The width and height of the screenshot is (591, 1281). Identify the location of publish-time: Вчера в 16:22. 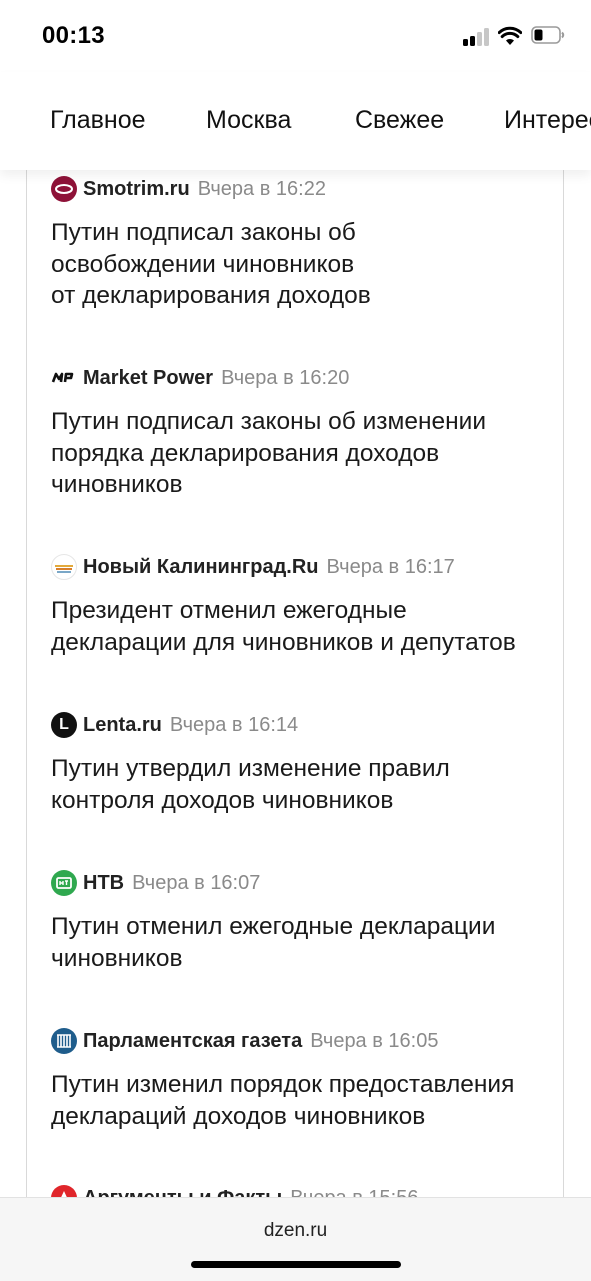
(261, 188).